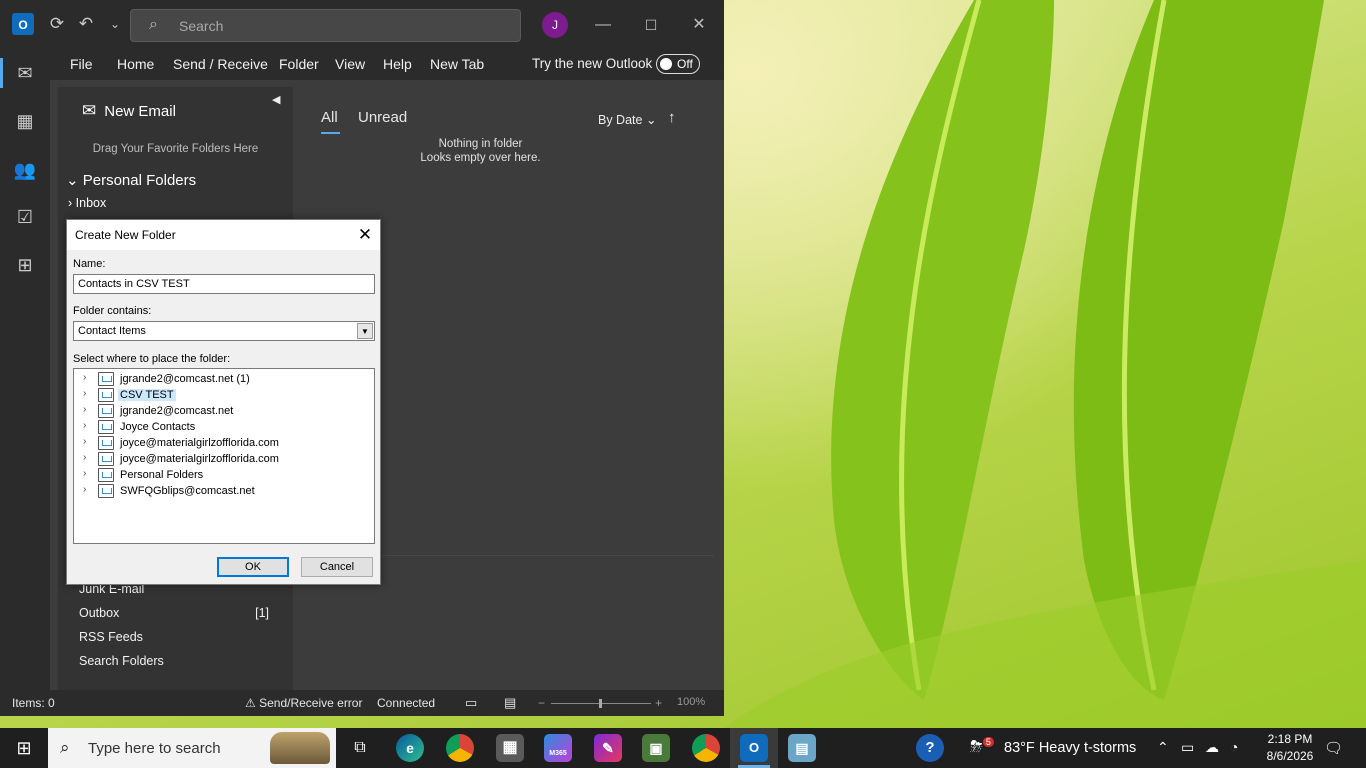  I want to click on paint-icon: ✎, so click(608, 748).